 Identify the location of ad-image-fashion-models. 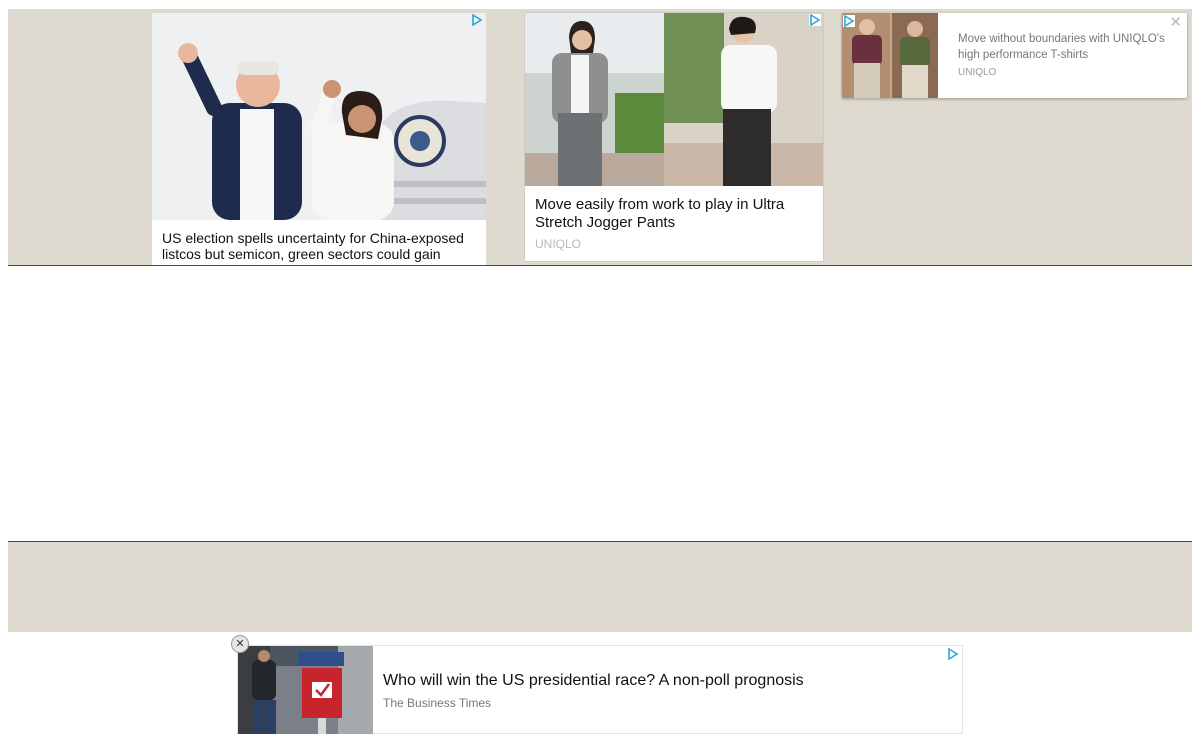
(674, 99).